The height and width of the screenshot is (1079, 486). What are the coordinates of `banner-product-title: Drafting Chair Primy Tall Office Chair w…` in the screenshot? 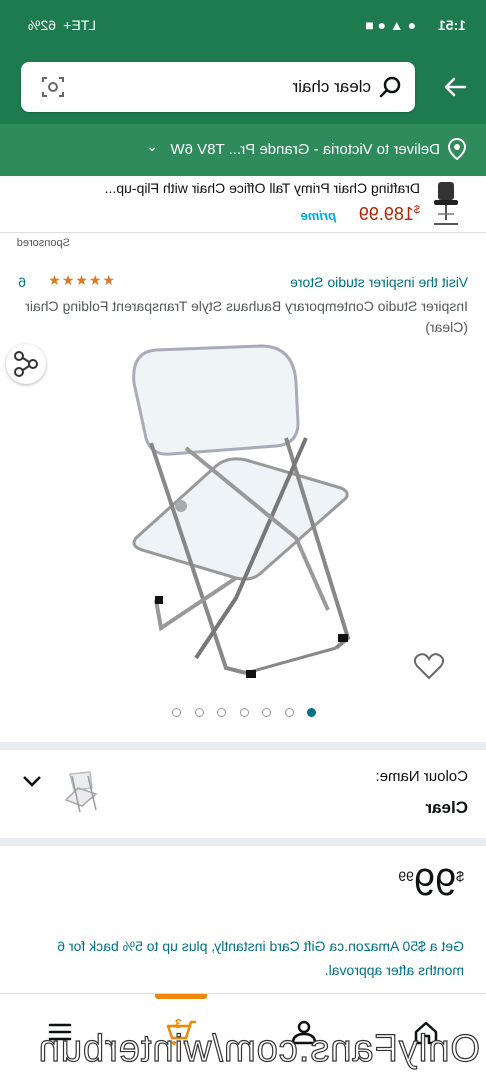 It's located at (262, 188).